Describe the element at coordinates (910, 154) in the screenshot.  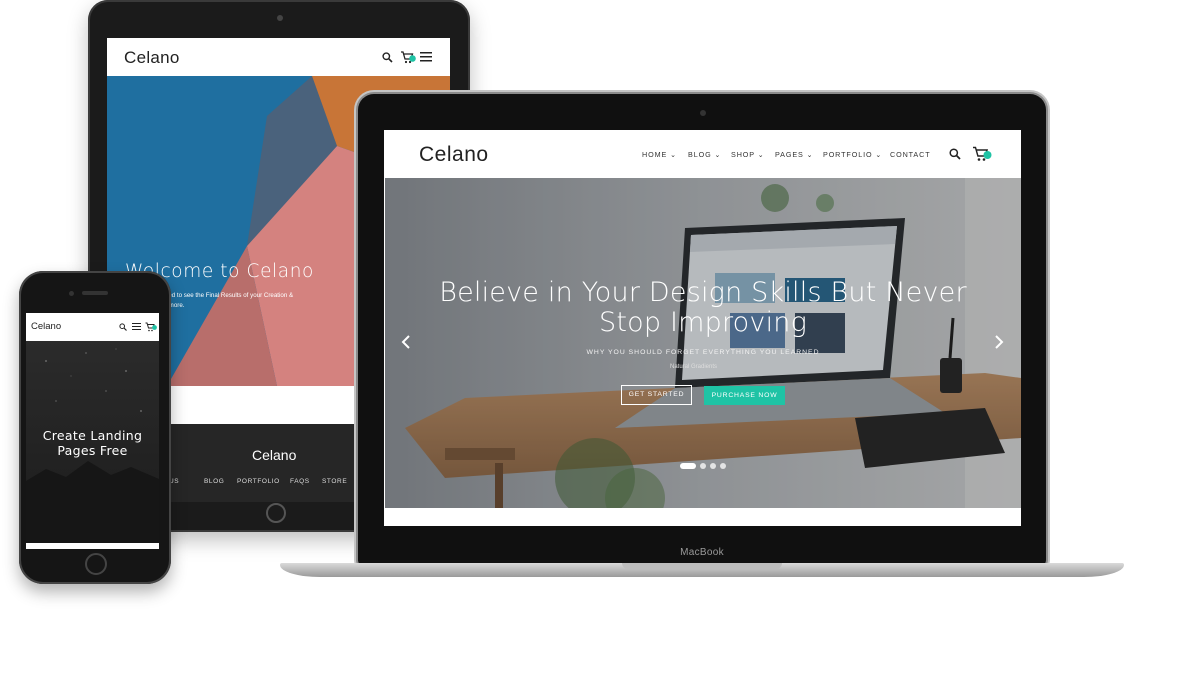
I see `nav-contact: CONTACT` at that location.